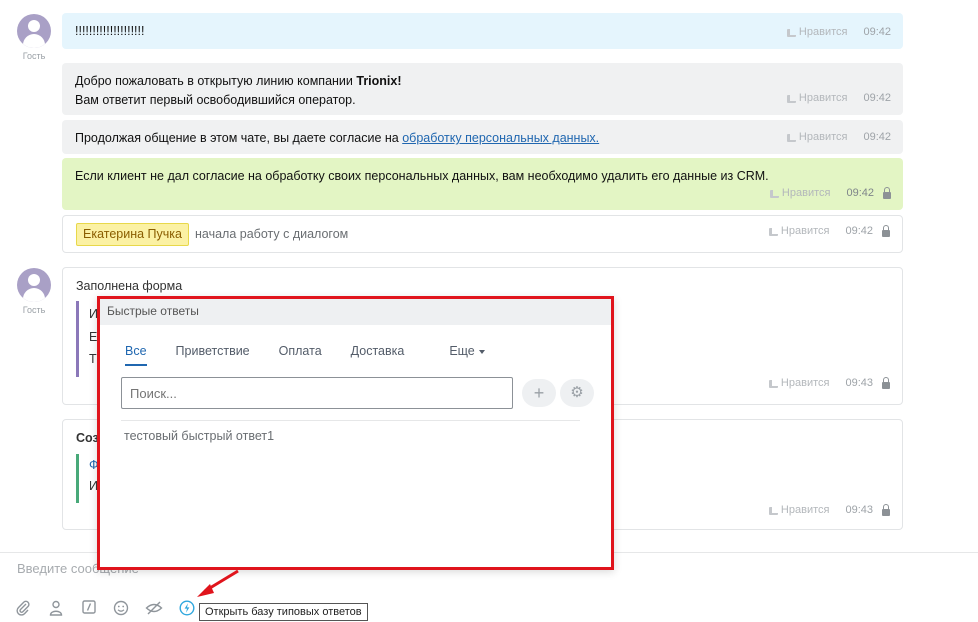 This screenshot has width=978, height=622. Describe the element at coordinates (136, 355) in the screenshot. I see `tab-all: Все` at that location.